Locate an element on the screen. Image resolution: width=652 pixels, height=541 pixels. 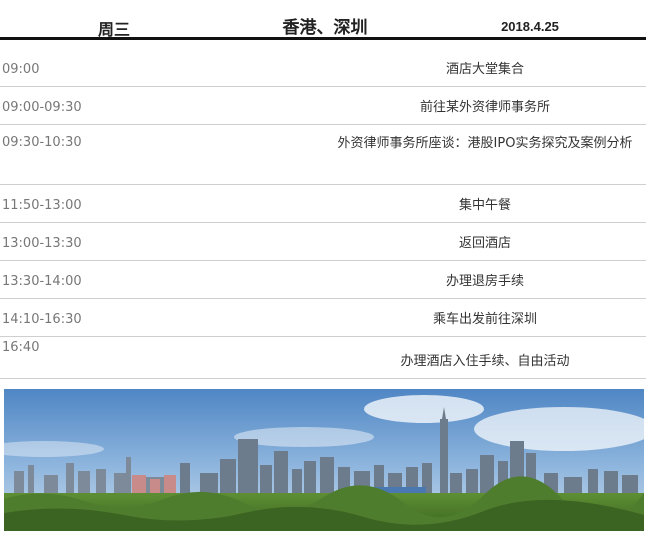
schedule-row: 13:30-14:00 办理退房手续 is located at coordinates (323, 280).